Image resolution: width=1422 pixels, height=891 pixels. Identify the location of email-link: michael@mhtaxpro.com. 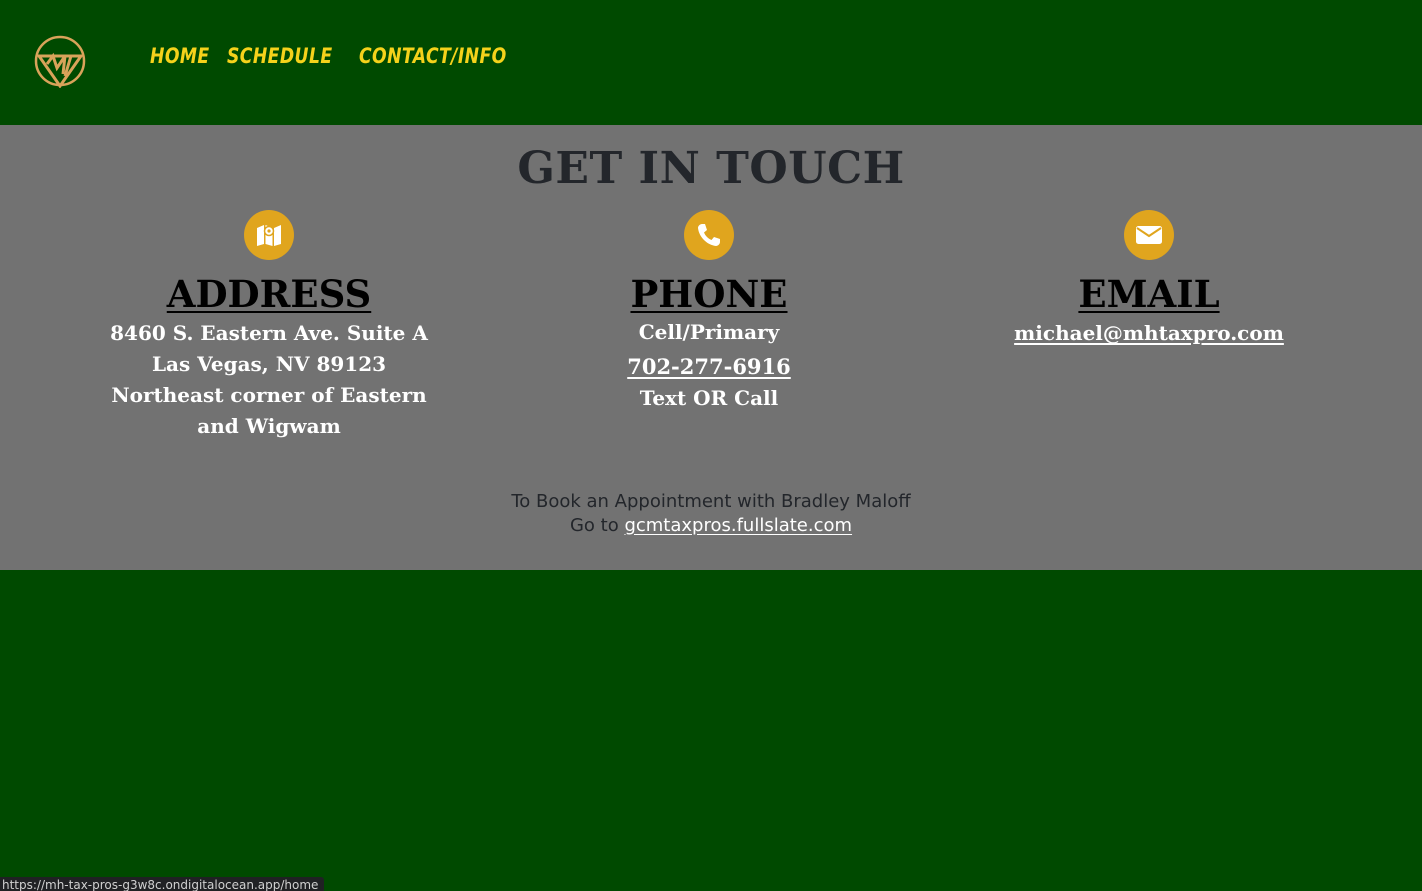
(1149, 333).